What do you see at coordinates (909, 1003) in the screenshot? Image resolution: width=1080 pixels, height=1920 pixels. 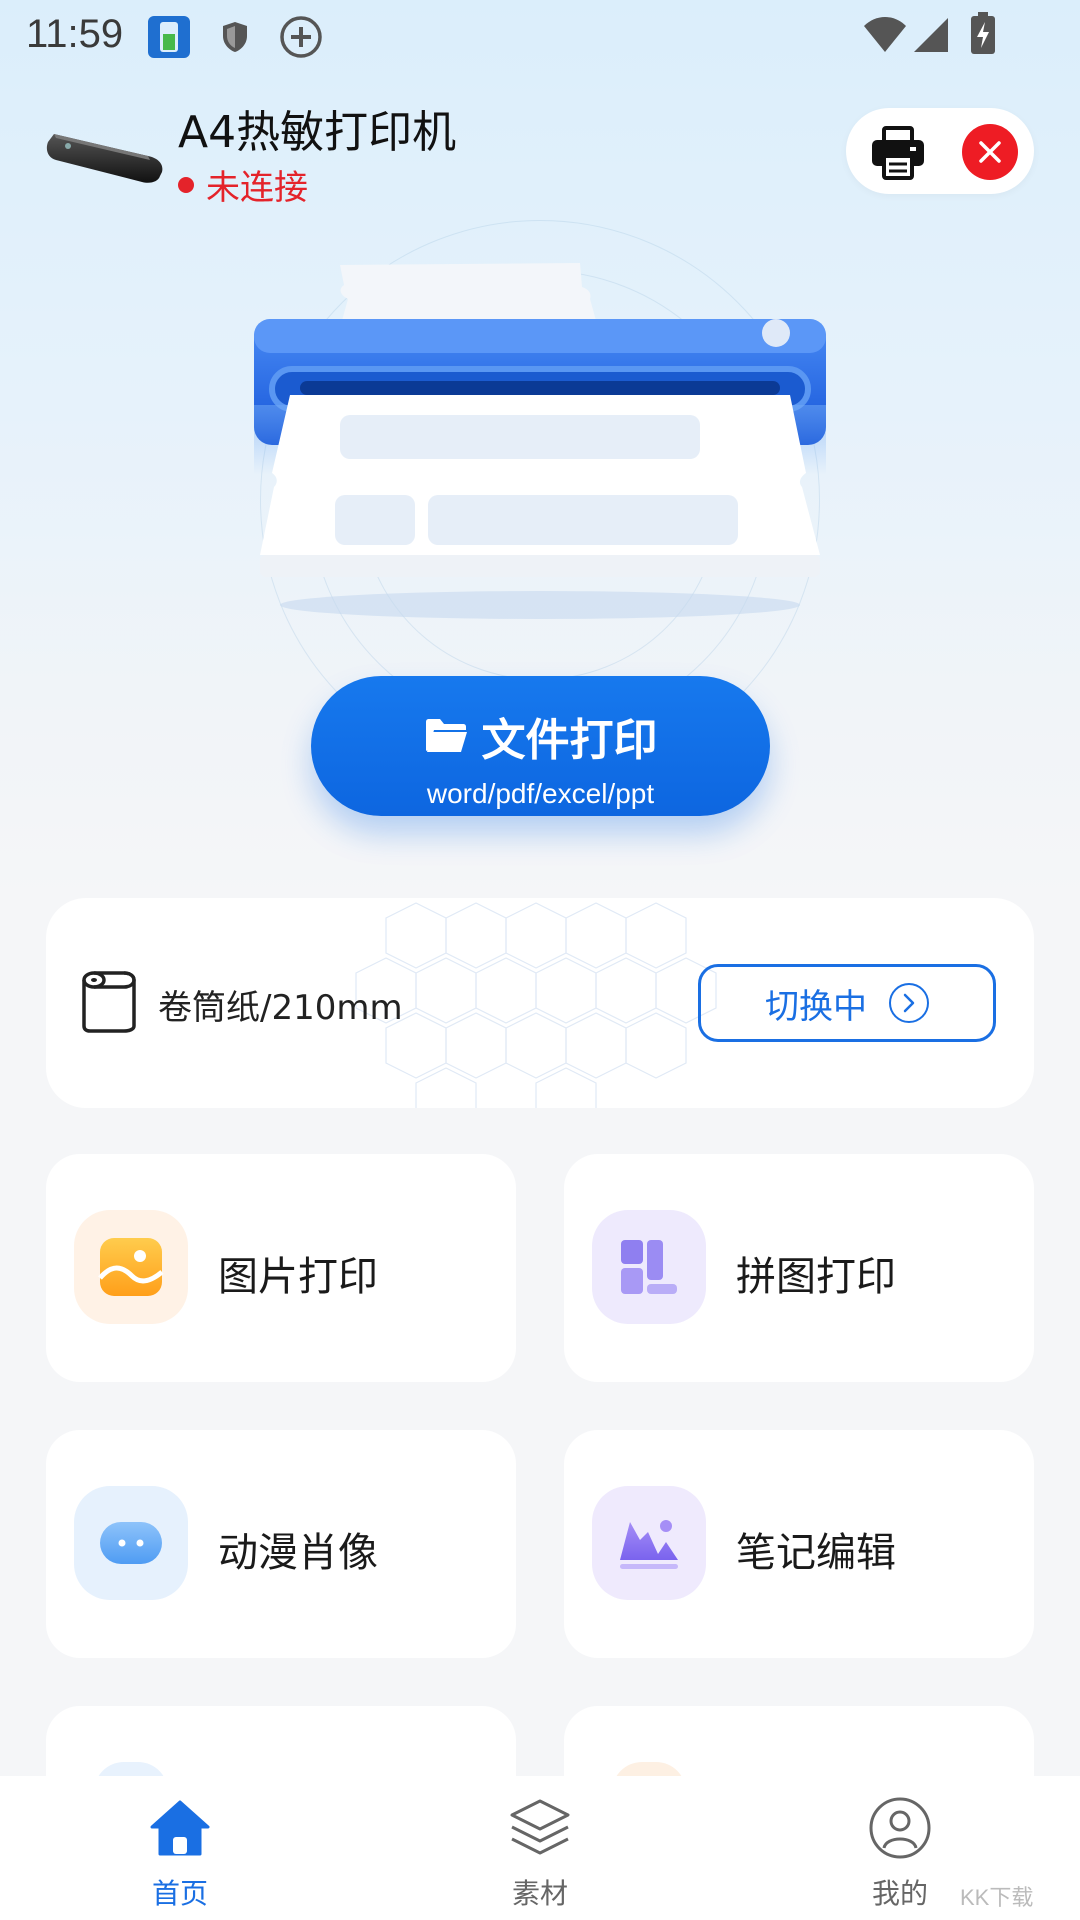 I see `chevron-right-icon` at bounding box center [909, 1003].